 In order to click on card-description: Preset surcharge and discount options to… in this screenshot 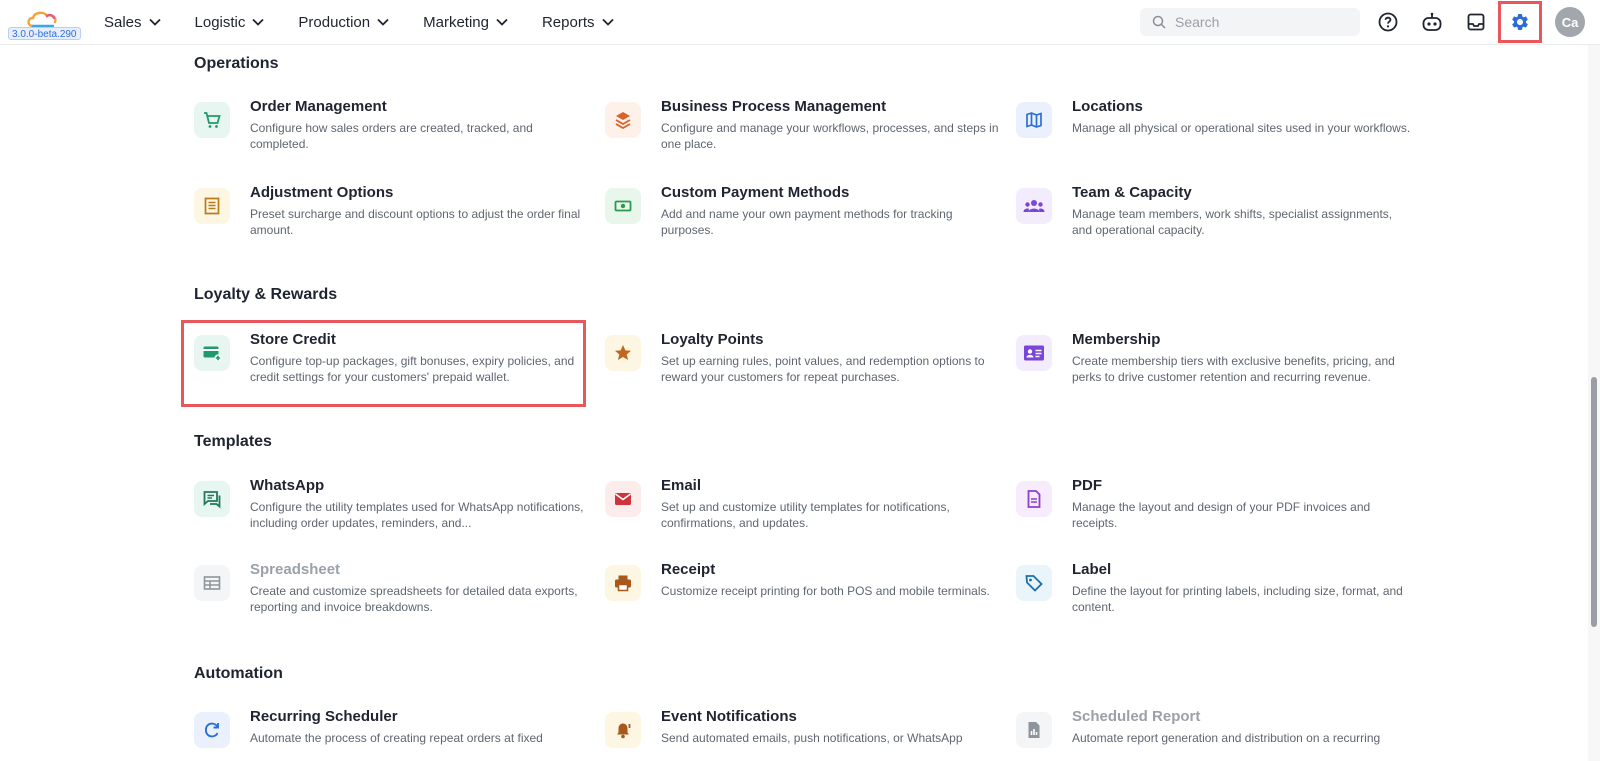, I will do `click(415, 222)`.